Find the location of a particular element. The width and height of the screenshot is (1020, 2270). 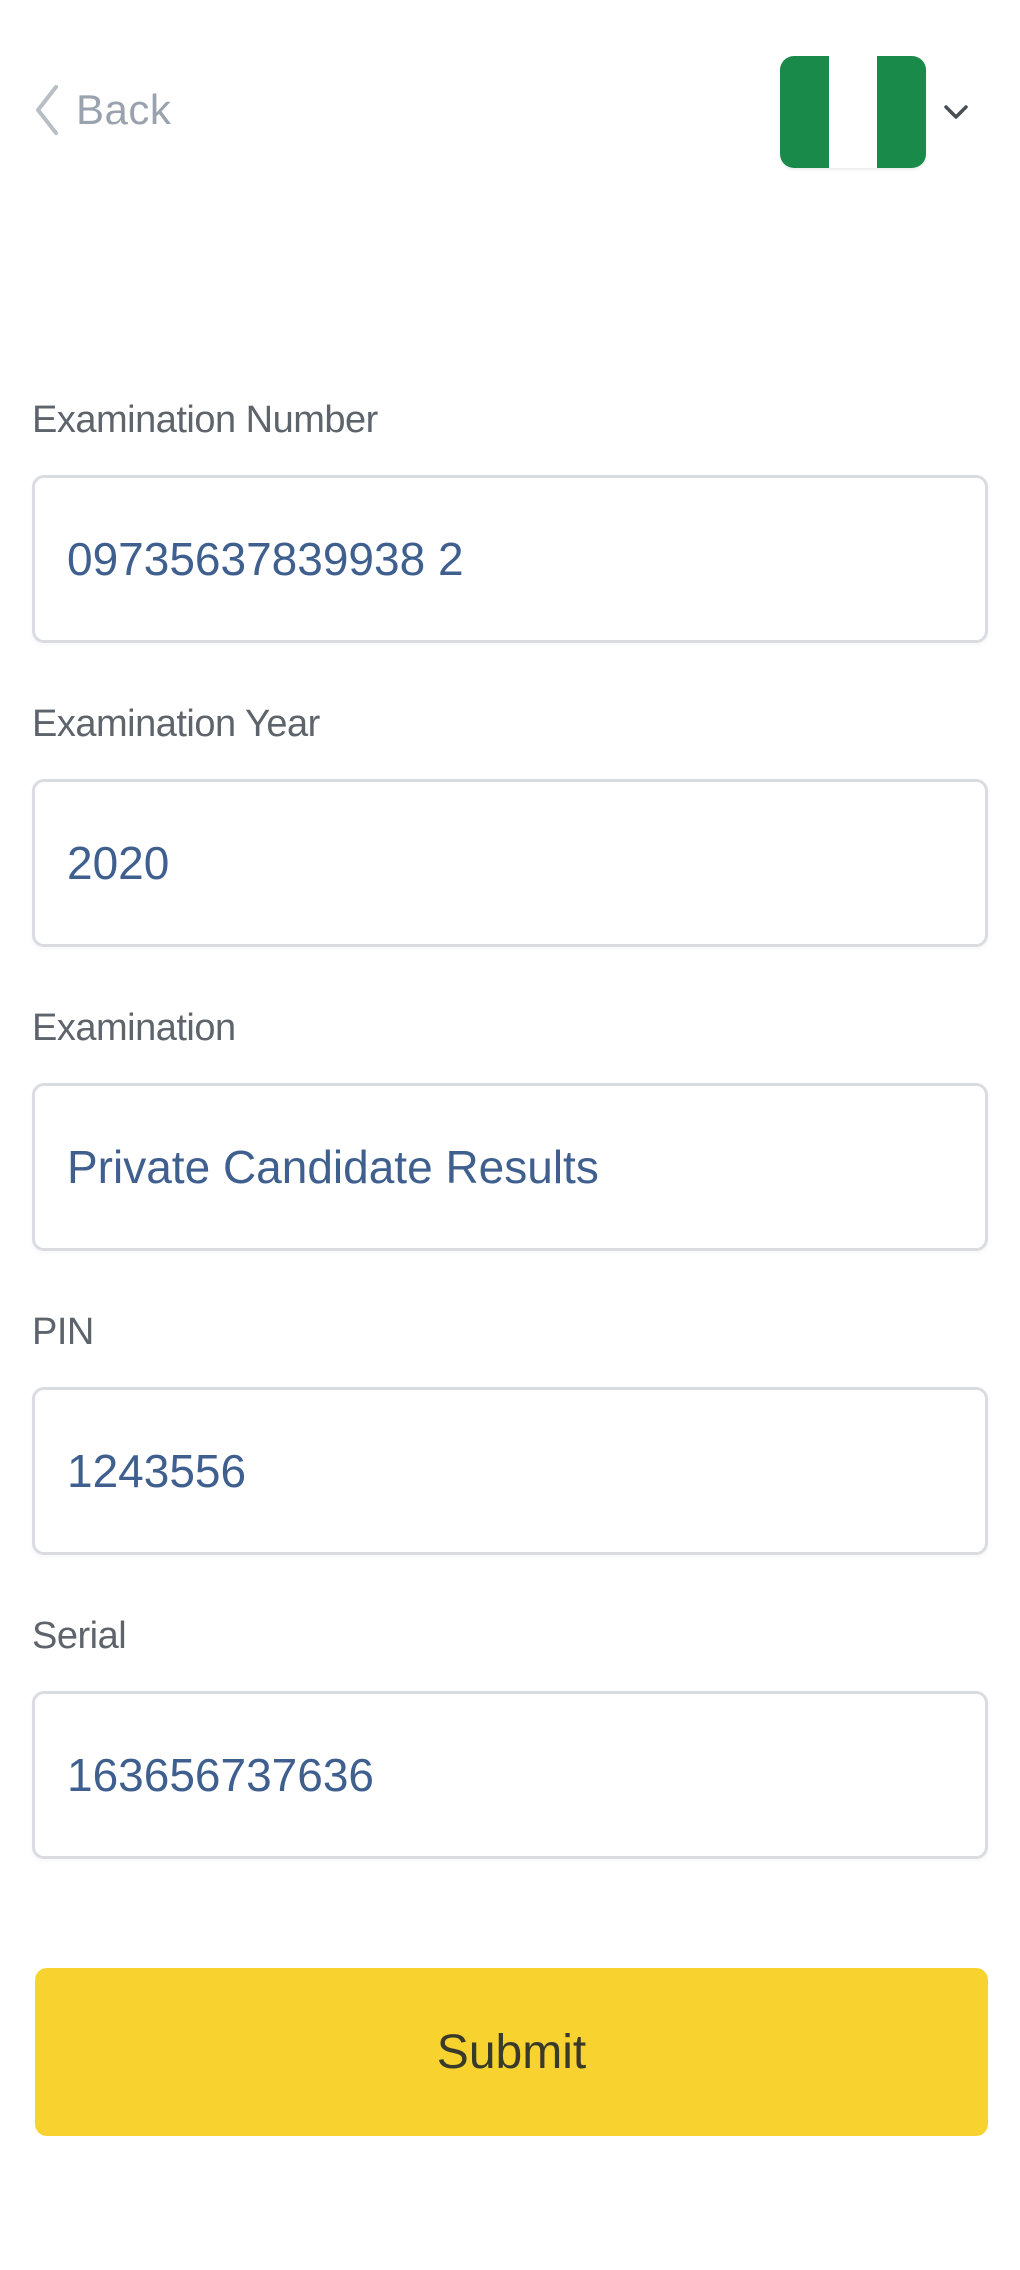

examination-year-field: Examination Year is located at coordinates (510, 823).